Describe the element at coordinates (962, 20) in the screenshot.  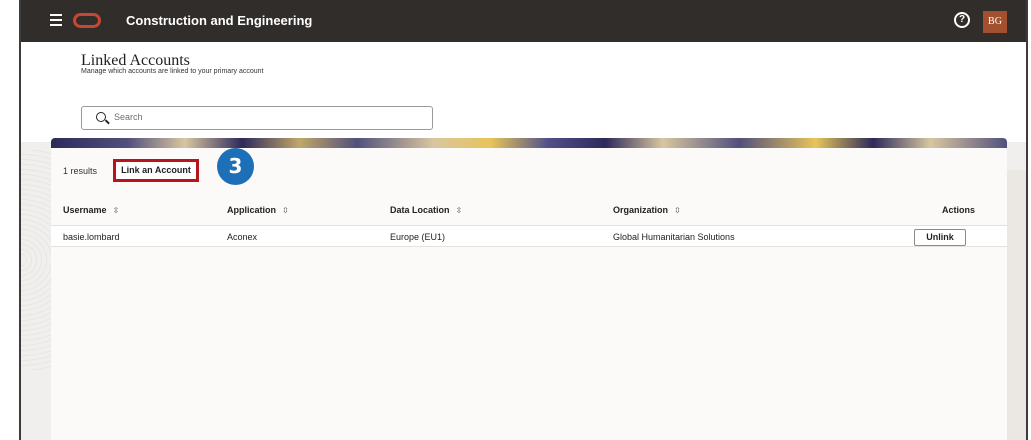
I see `help-icon: ?` at that location.